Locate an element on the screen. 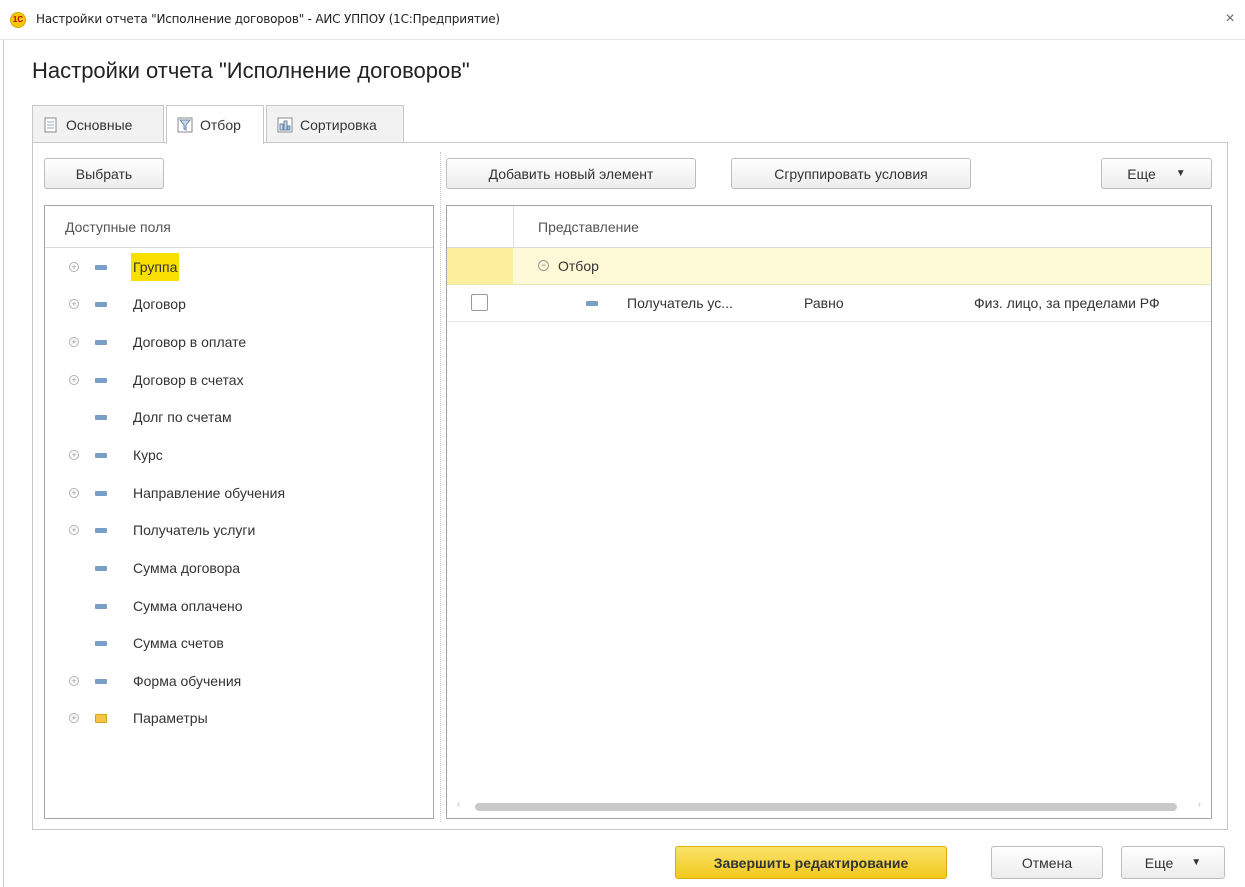  tree-item-label: Параметры is located at coordinates (170, 718).